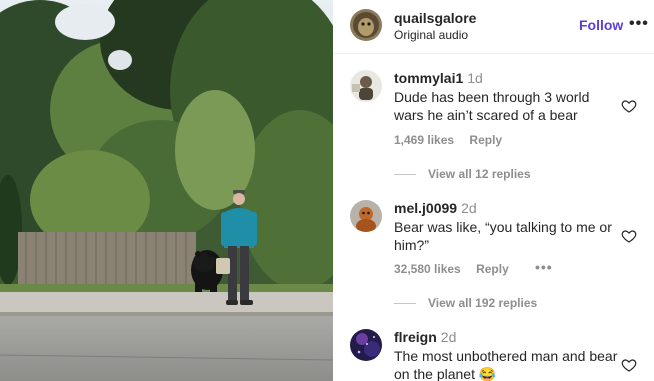 The image size is (654, 381). What do you see at coordinates (475, 78) in the screenshot?
I see `comment-age: 1d` at bounding box center [475, 78].